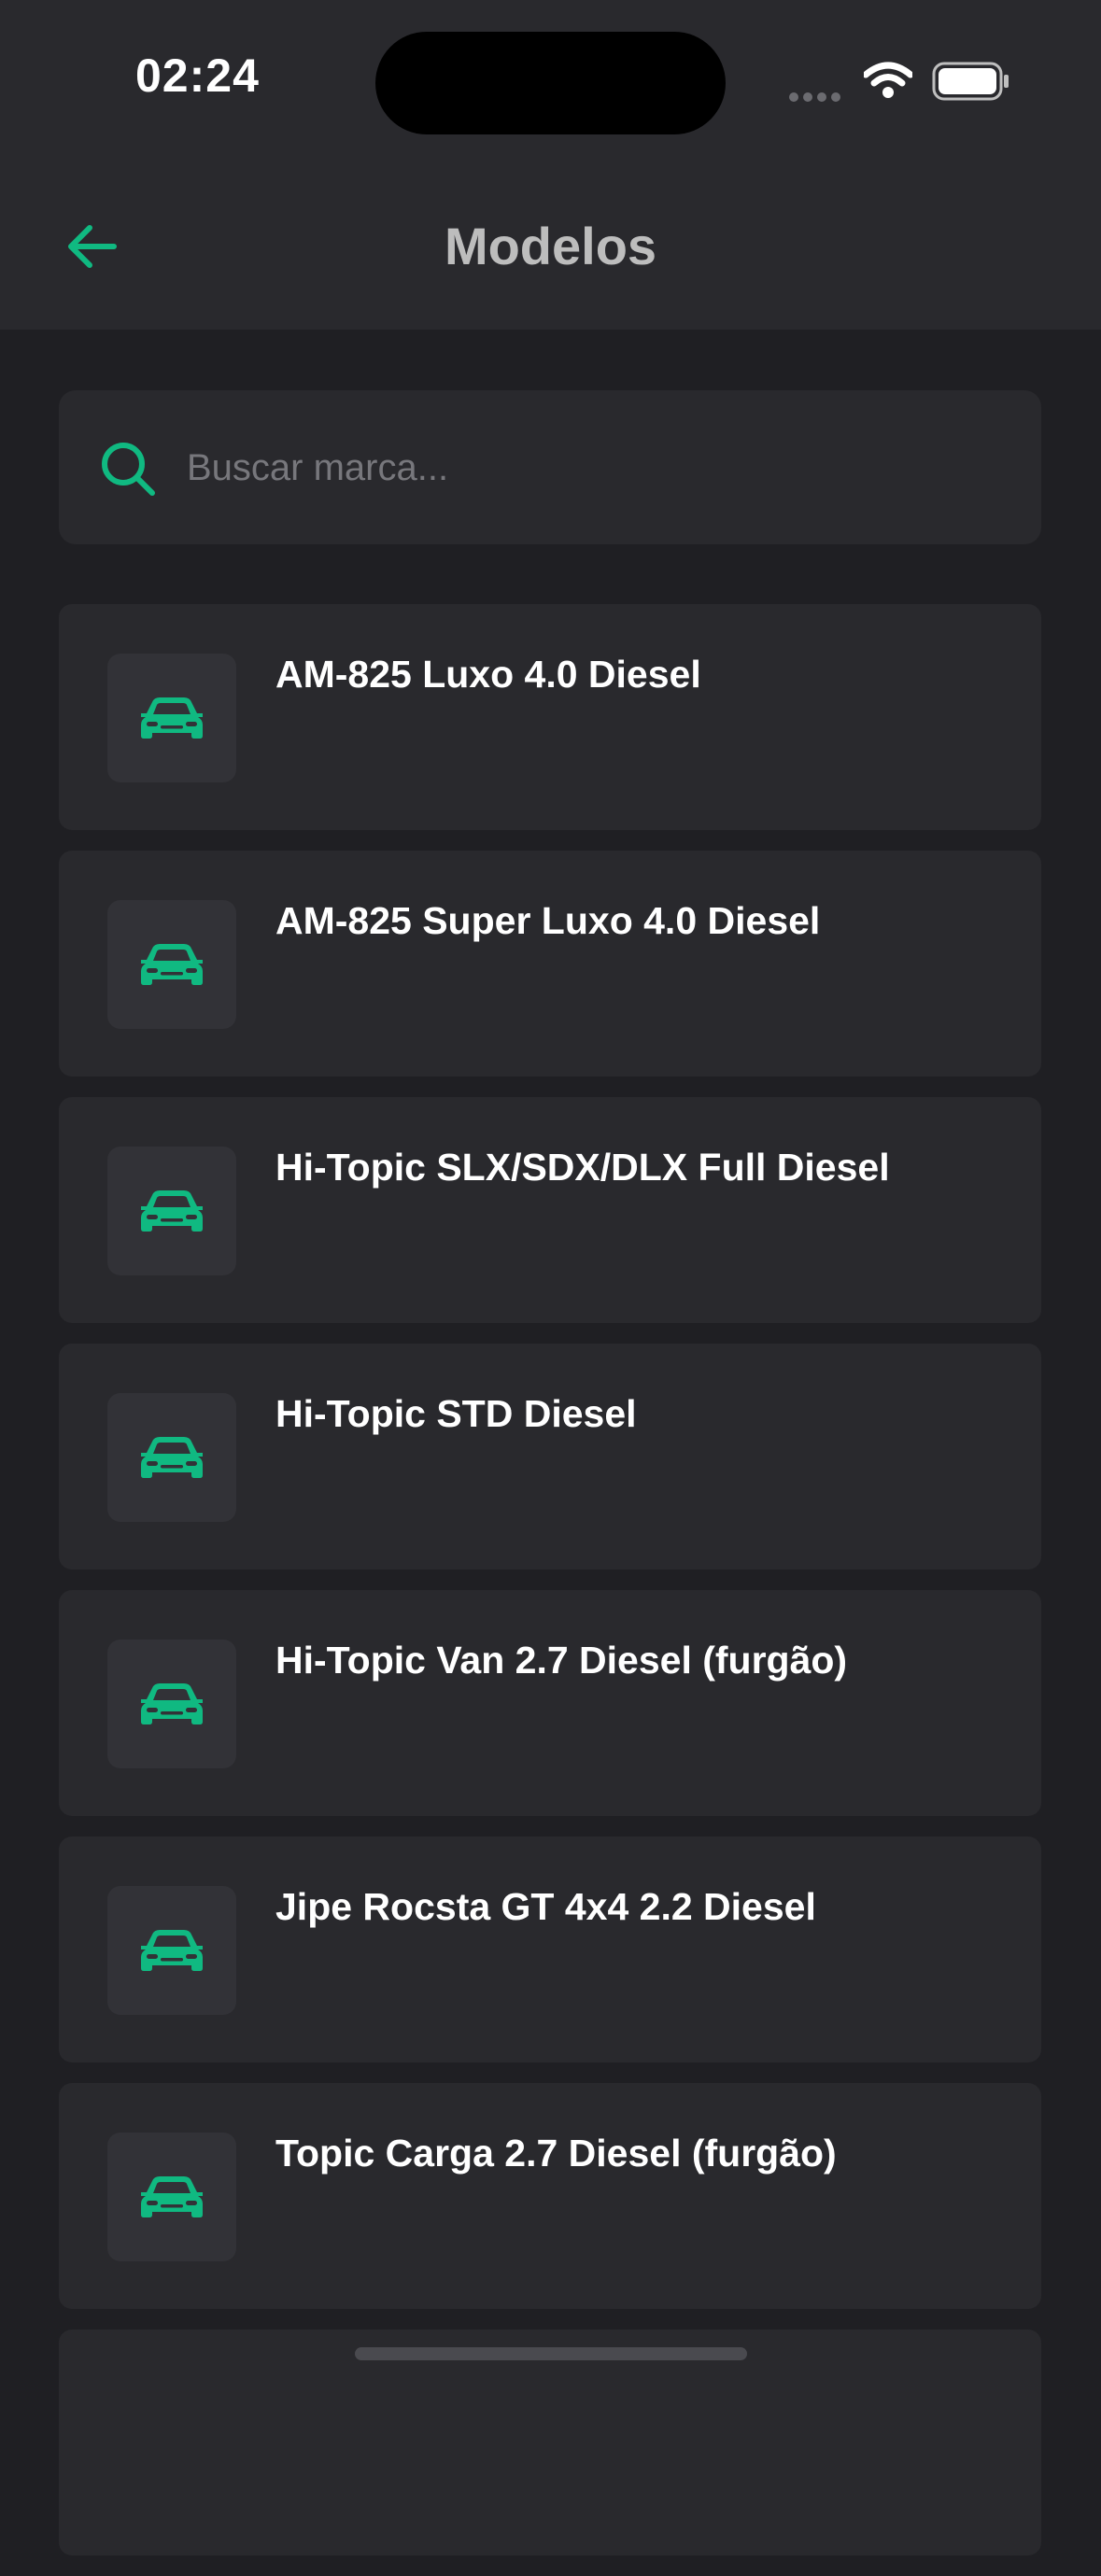  I want to click on model-name: Jipe Rocsta GT 4x4 2.2 Diesel, so click(545, 1906).